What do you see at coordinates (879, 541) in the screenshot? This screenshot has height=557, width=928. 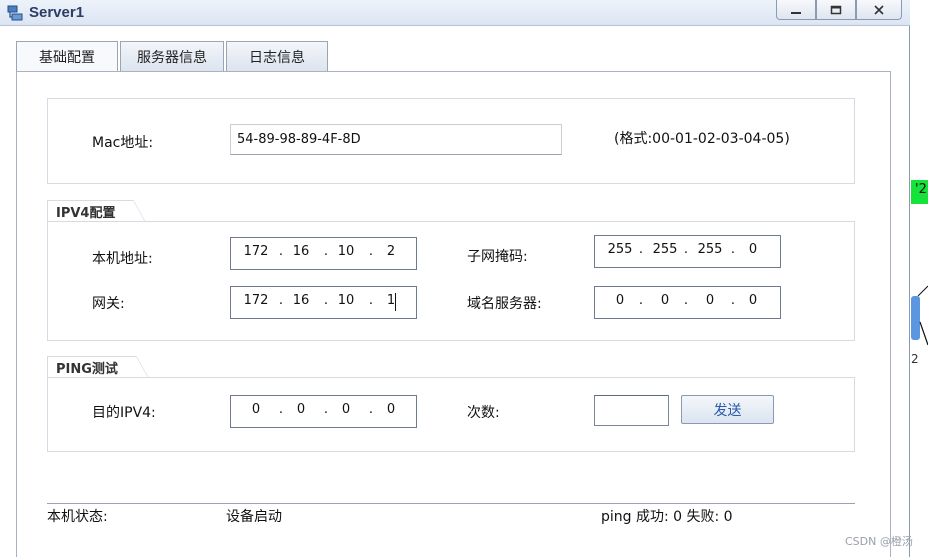 I see `watermark: CSDN @橙汤` at bounding box center [879, 541].